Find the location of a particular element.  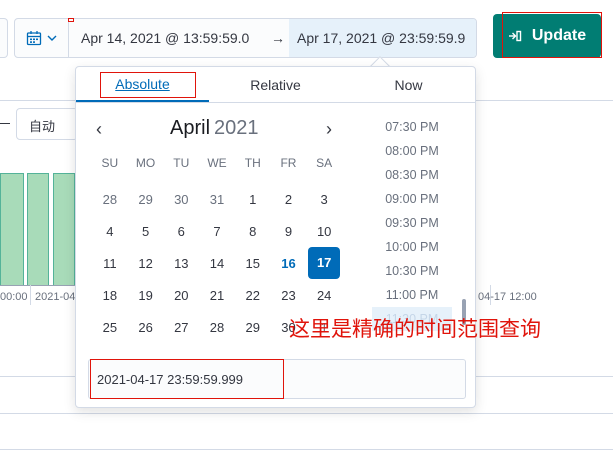

calendar-day: 19 is located at coordinates (146, 295).